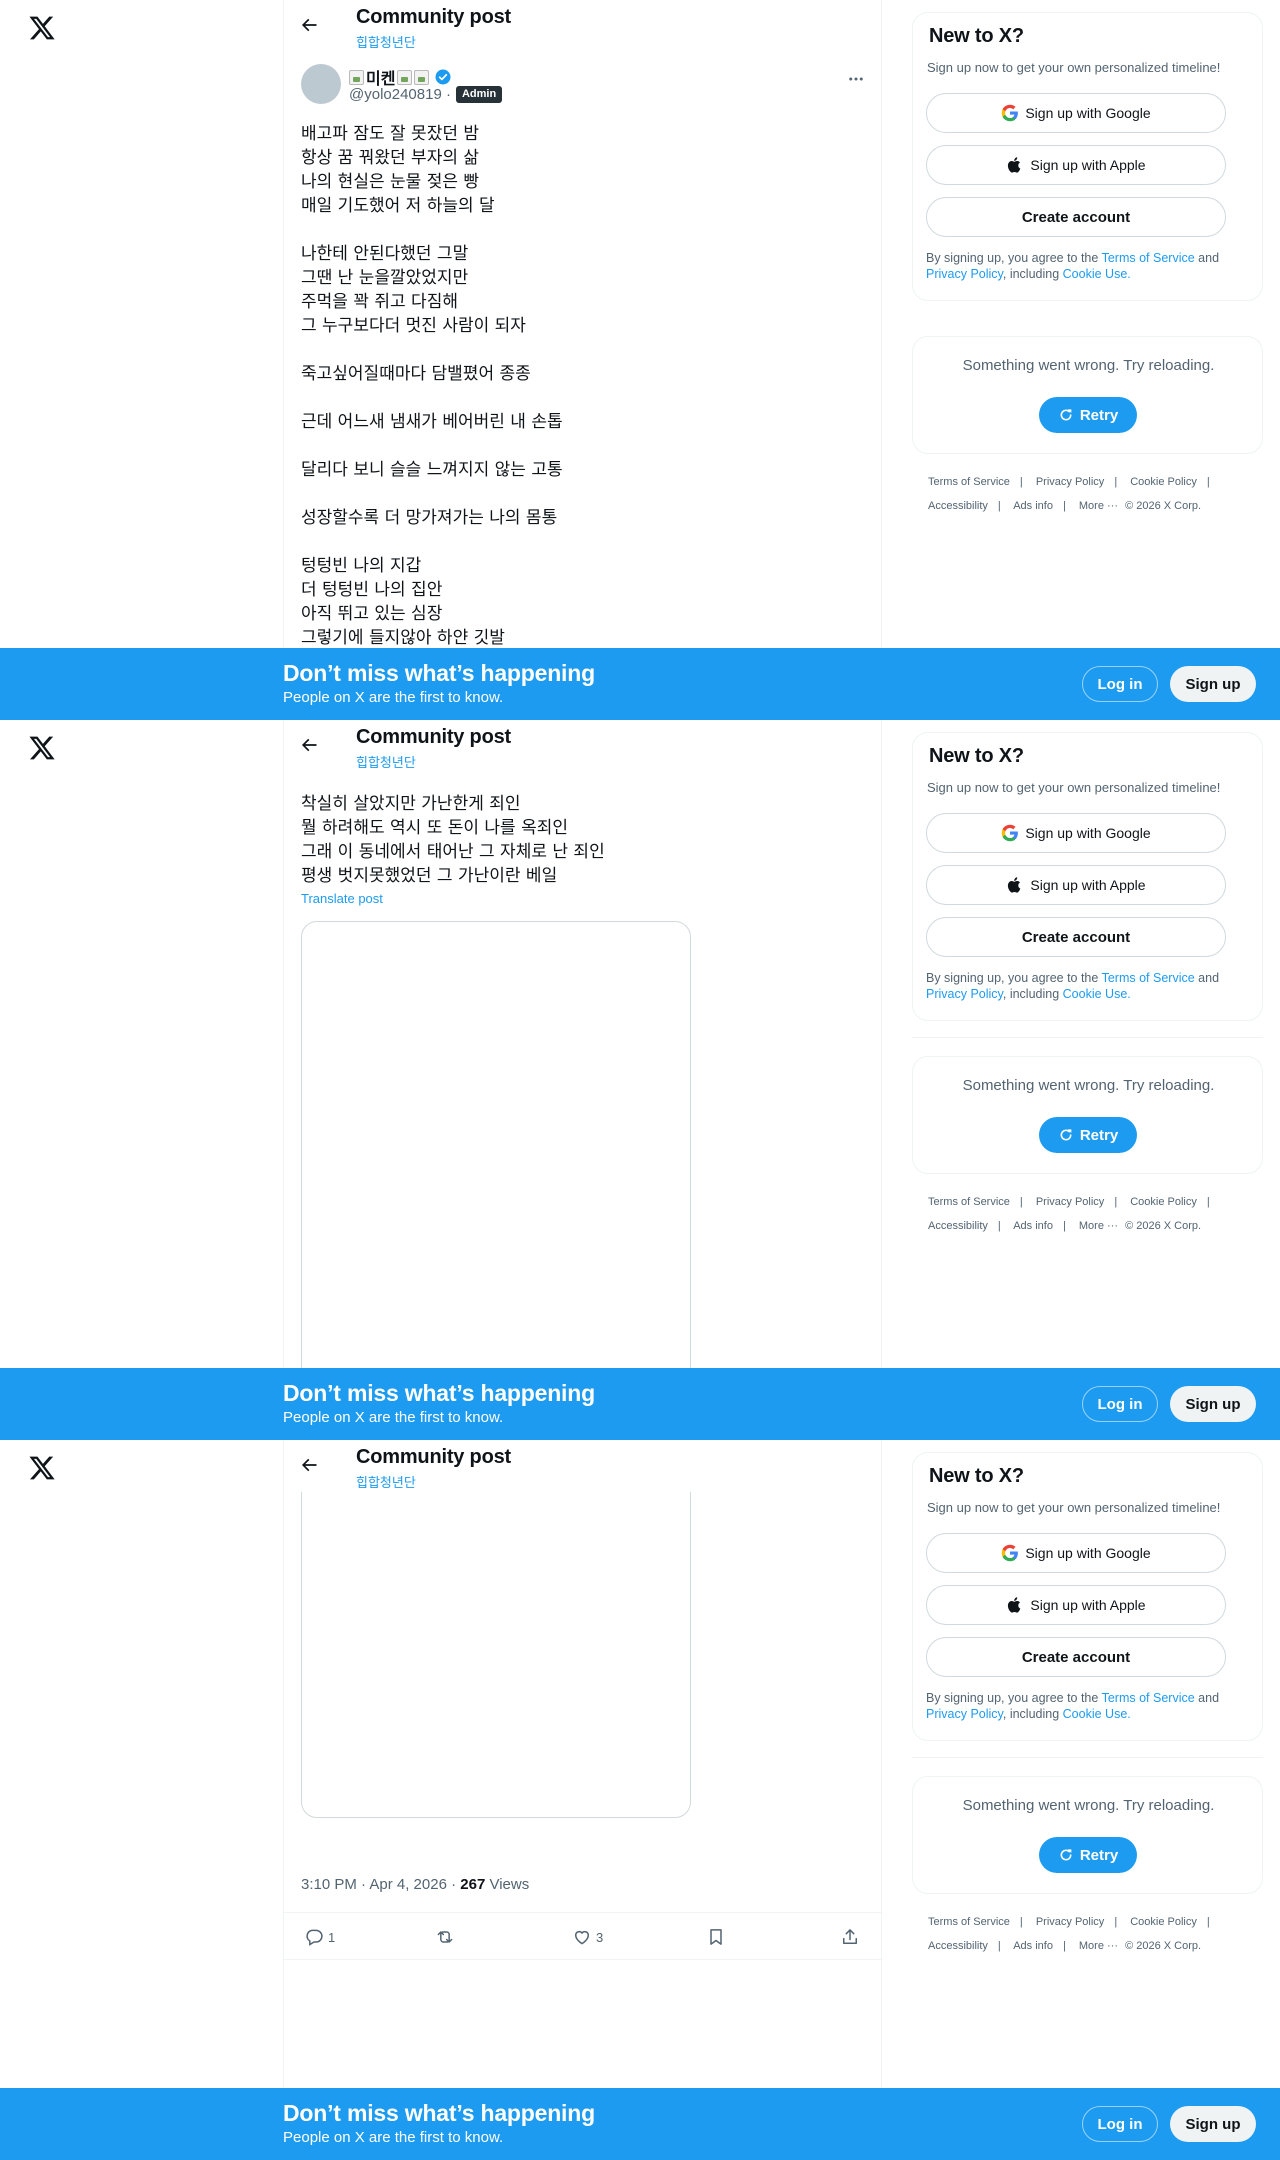 Image resolution: width=1280 pixels, height=2160 pixels. I want to click on post-text-line: 나한테 안된다했던 그말, so click(385, 254).